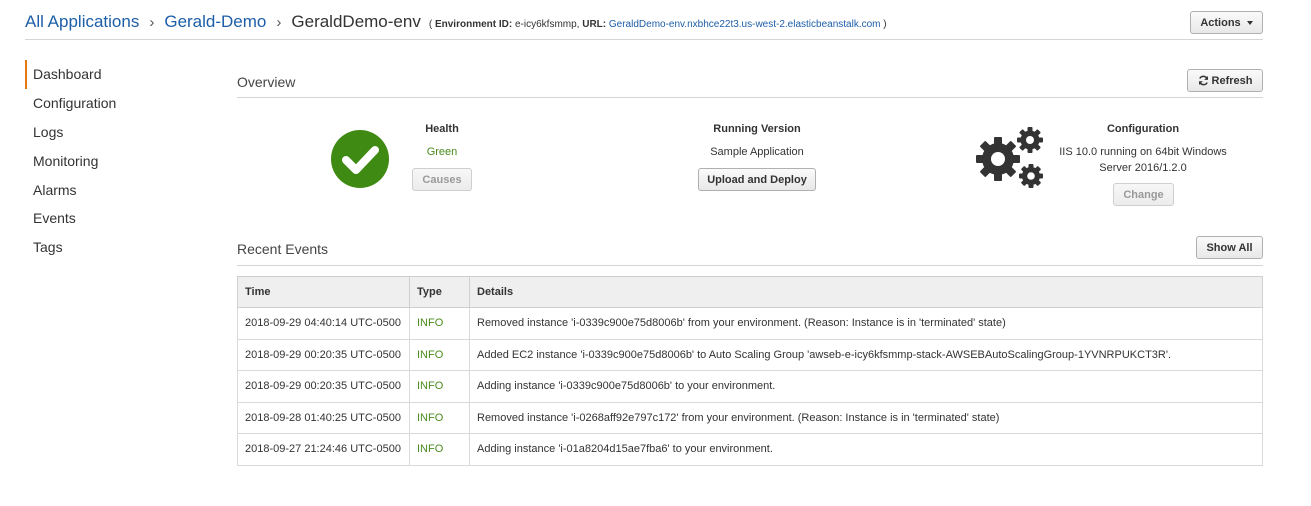 This screenshot has height=506, width=1311. What do you see at coordinates (1143, 129) in the screenshot?
I see `configuration-heading: Configuration` at bounding box center [1143, 129].